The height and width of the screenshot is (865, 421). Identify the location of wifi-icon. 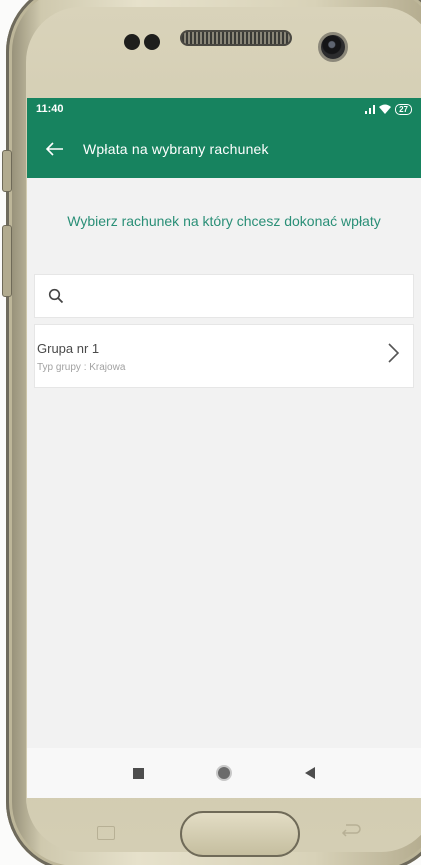
(385, 109).